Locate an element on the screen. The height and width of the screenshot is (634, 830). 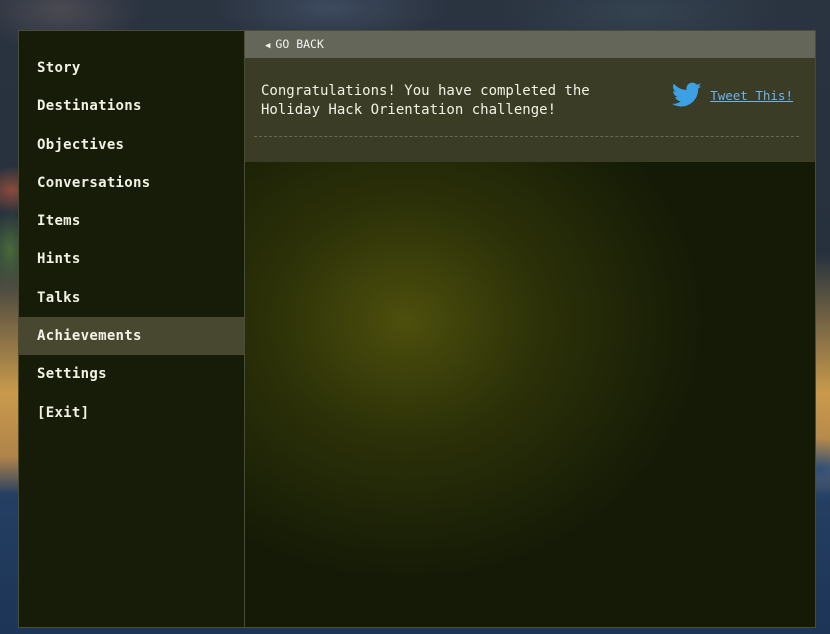
sidebar-item-hints: Hints is located at coordinates (131, 259).